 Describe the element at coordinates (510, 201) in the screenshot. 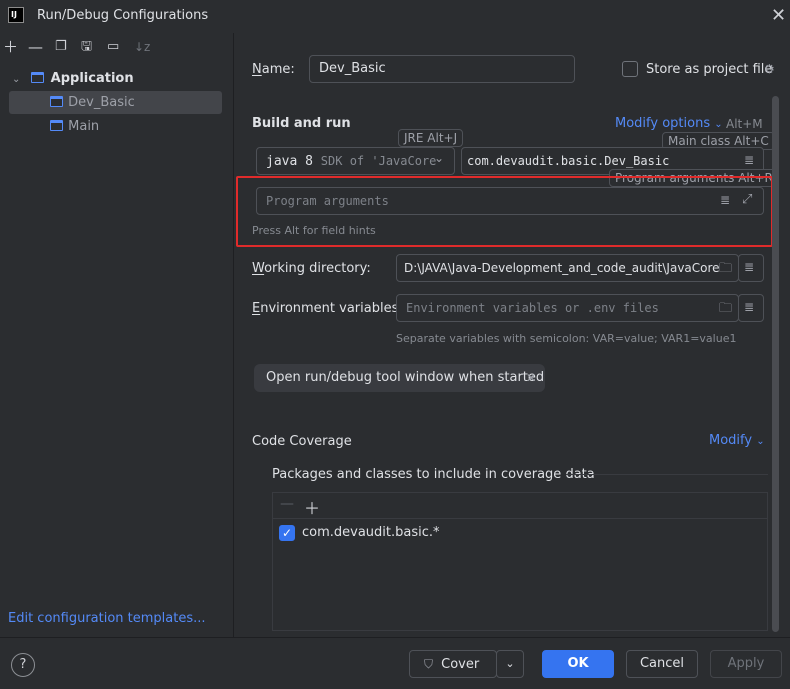

I see `program-arguments-input: Program arguments` at that location.